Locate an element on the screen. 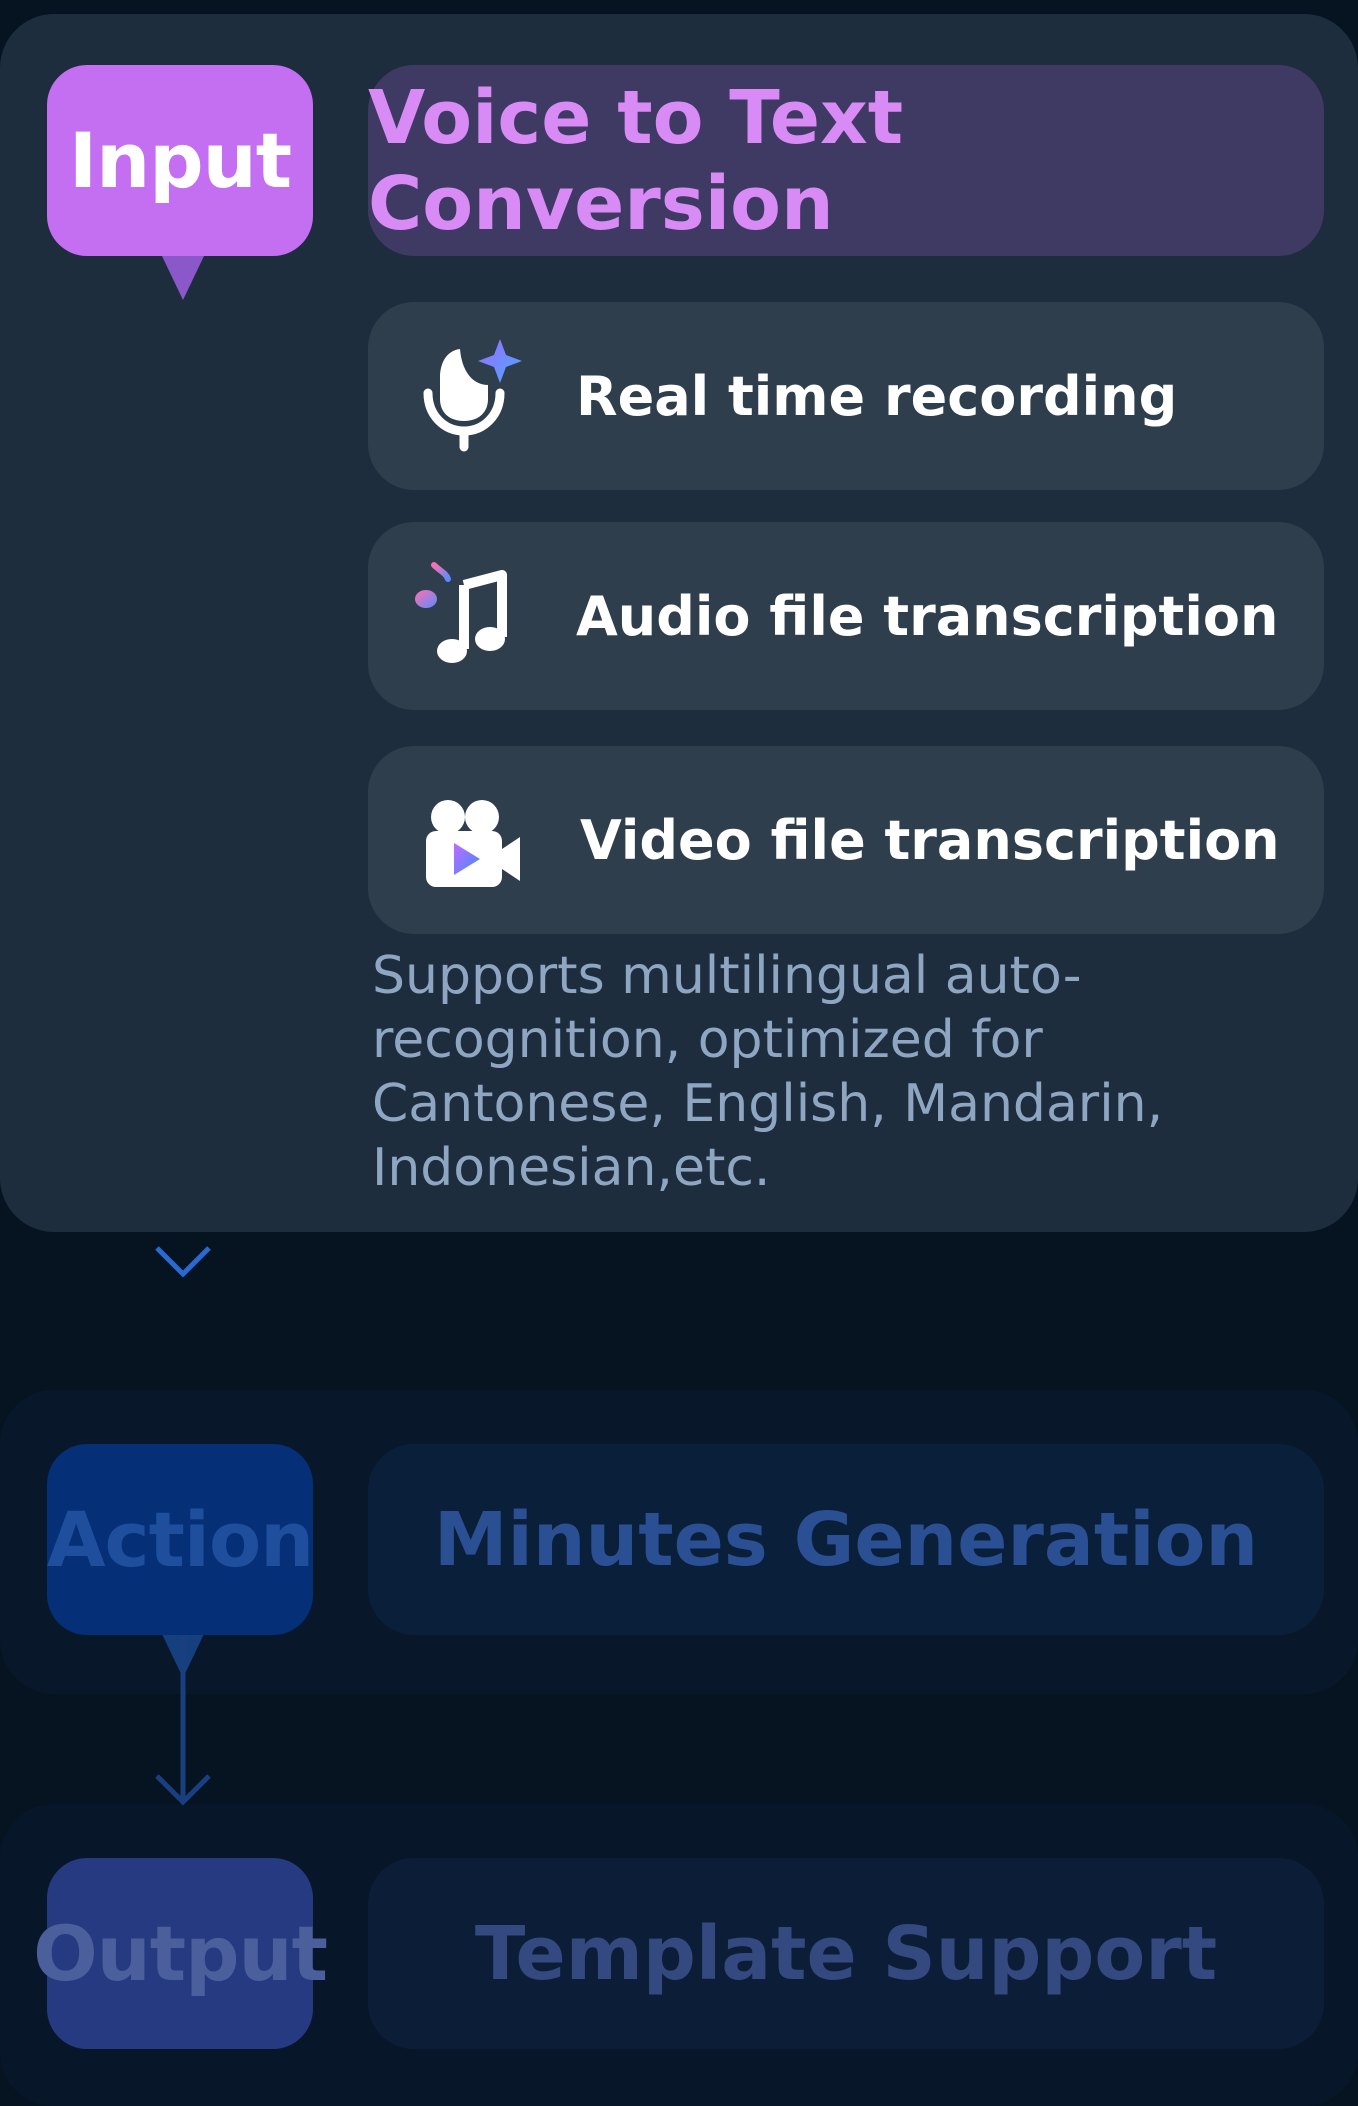 The image size is (1358, 2106). feature-audio-file-transcription: Audio file transcription is located at coordinates (846, 616).